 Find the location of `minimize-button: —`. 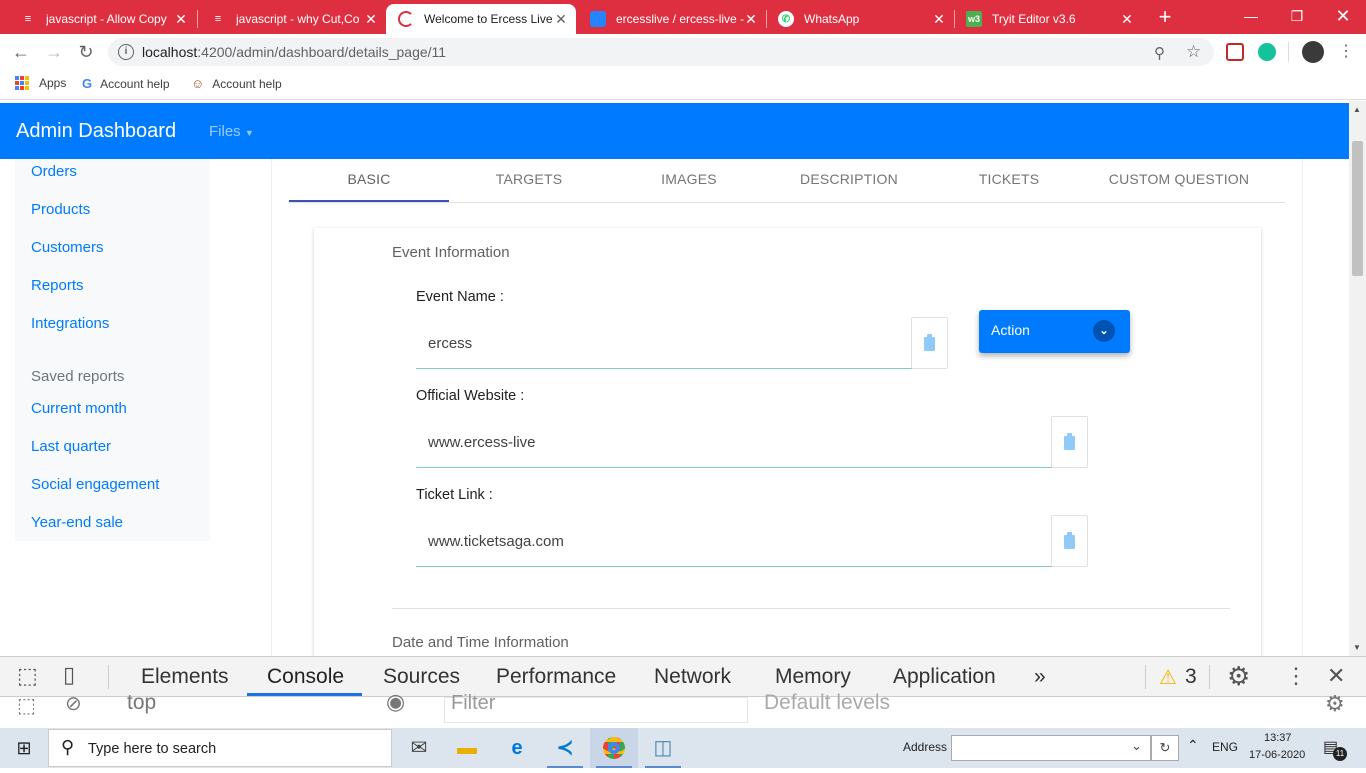

minimize-button: — is located at coordinates (1251, 16).